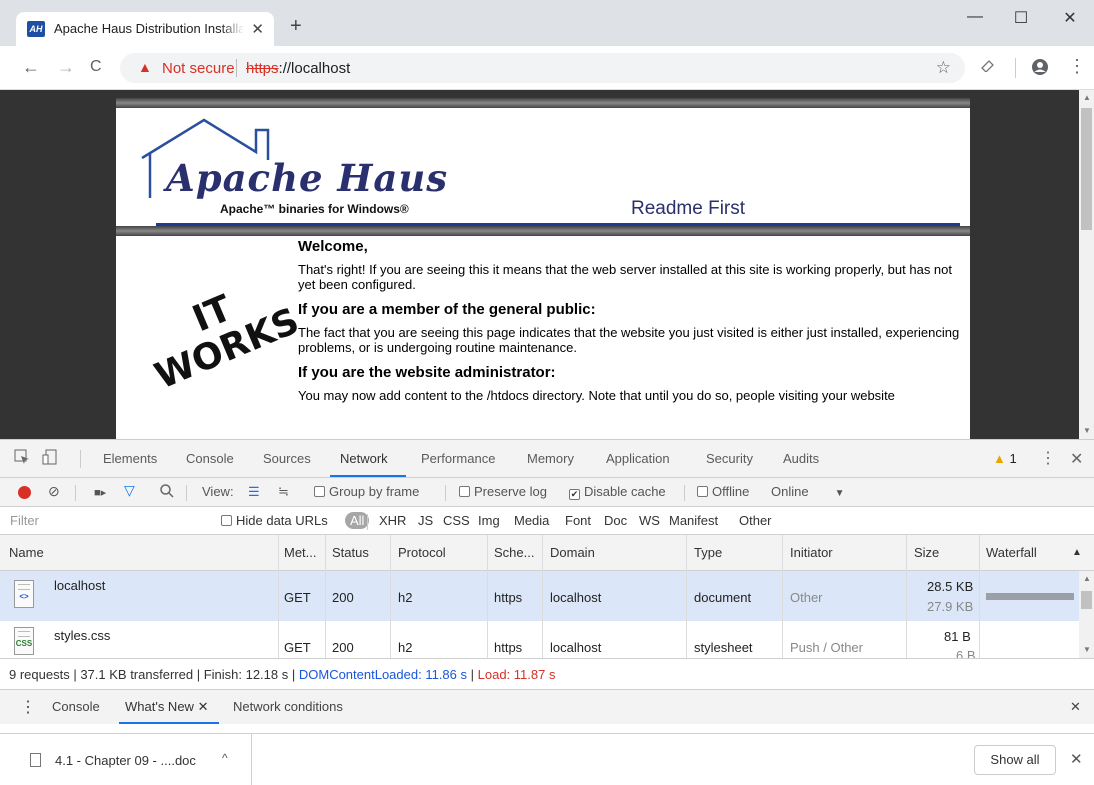 The height and width of the screenshot is (785, 1094). I want to click on filter-js: JS, so click(425, 520).